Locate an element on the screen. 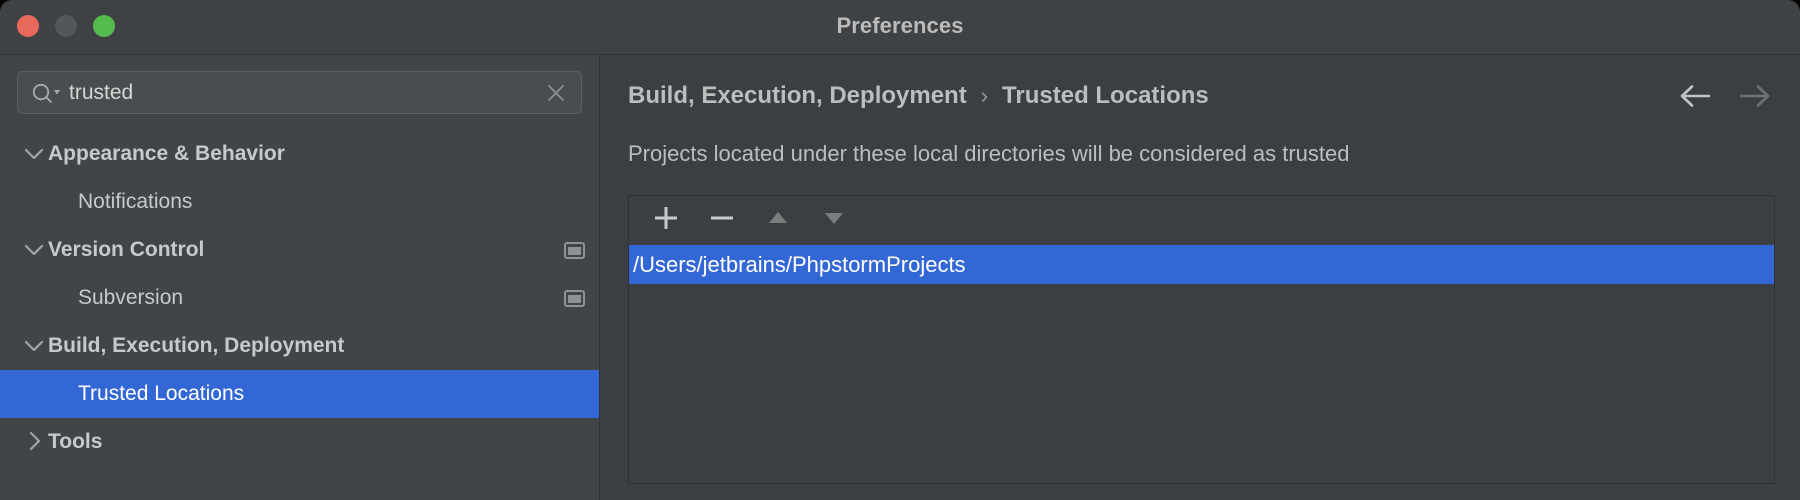 The width and height of the screenshot is (1800, 500). list-item: /Users/jetbrains/PhpstormProjects is located at coordinates (1201, 264).